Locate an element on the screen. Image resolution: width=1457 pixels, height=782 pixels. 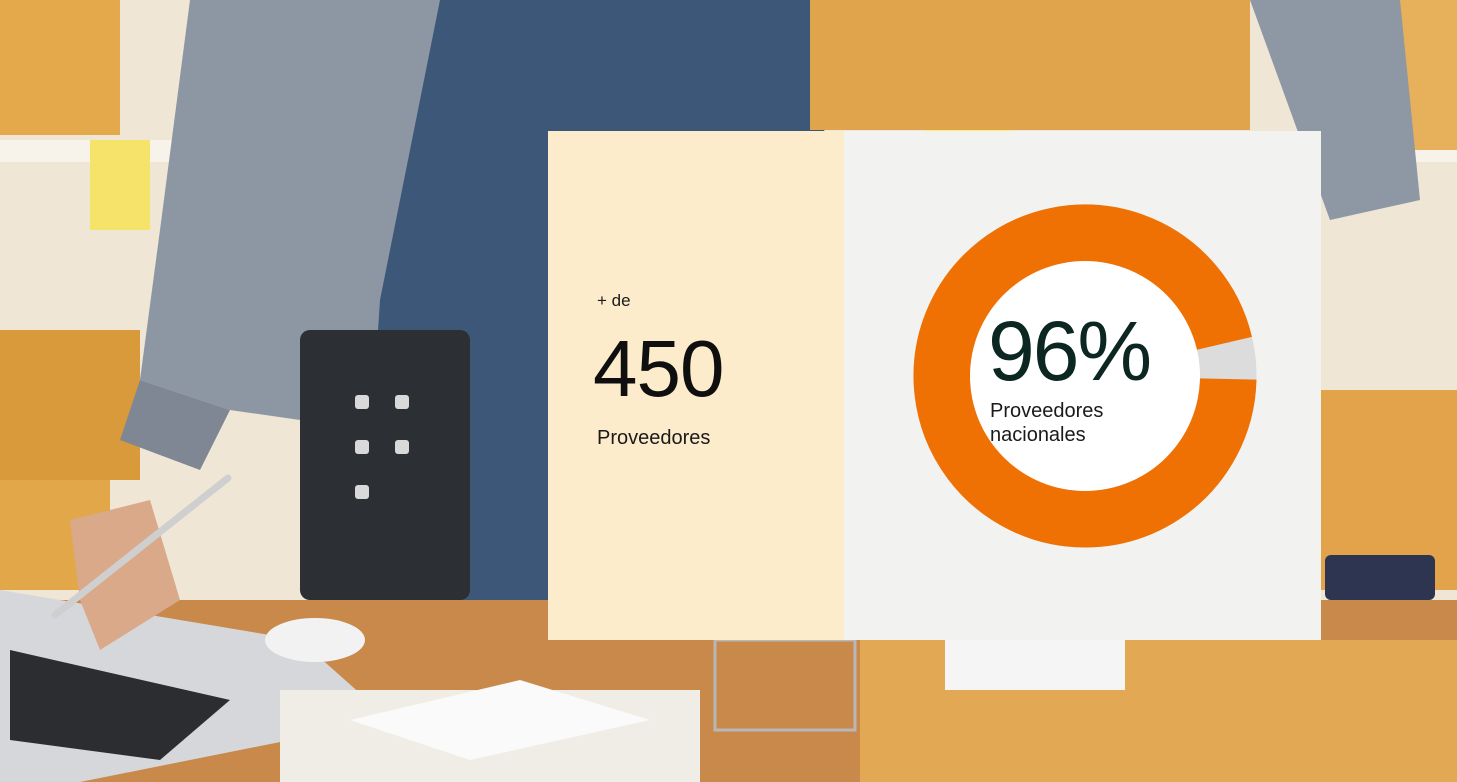
national-label: Proveedores nacionales is located at coordinates (1047, 423).